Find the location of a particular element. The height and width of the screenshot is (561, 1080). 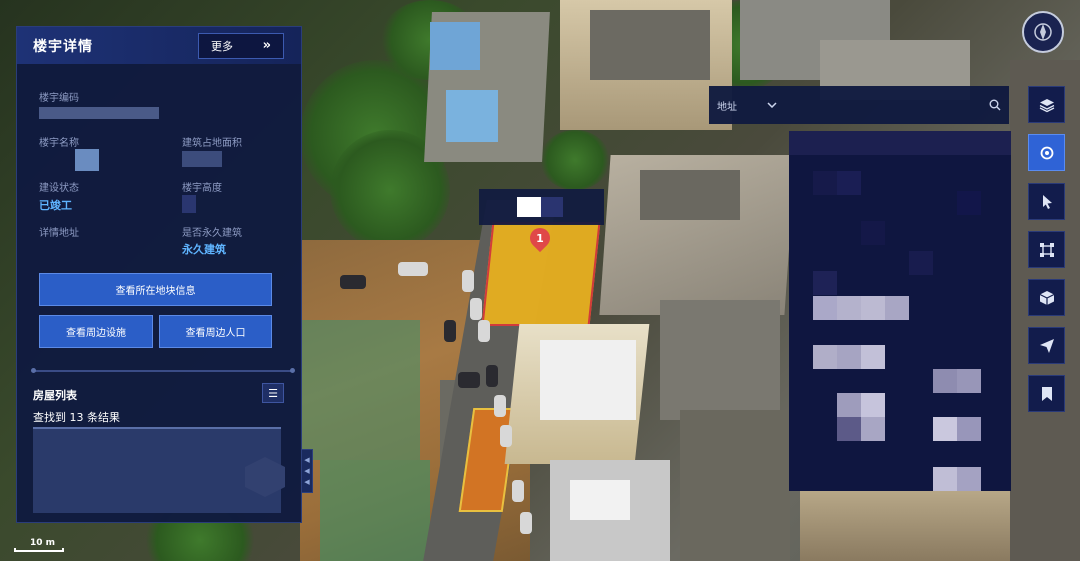

pointer-icon is located at coordinates (1046, 201).